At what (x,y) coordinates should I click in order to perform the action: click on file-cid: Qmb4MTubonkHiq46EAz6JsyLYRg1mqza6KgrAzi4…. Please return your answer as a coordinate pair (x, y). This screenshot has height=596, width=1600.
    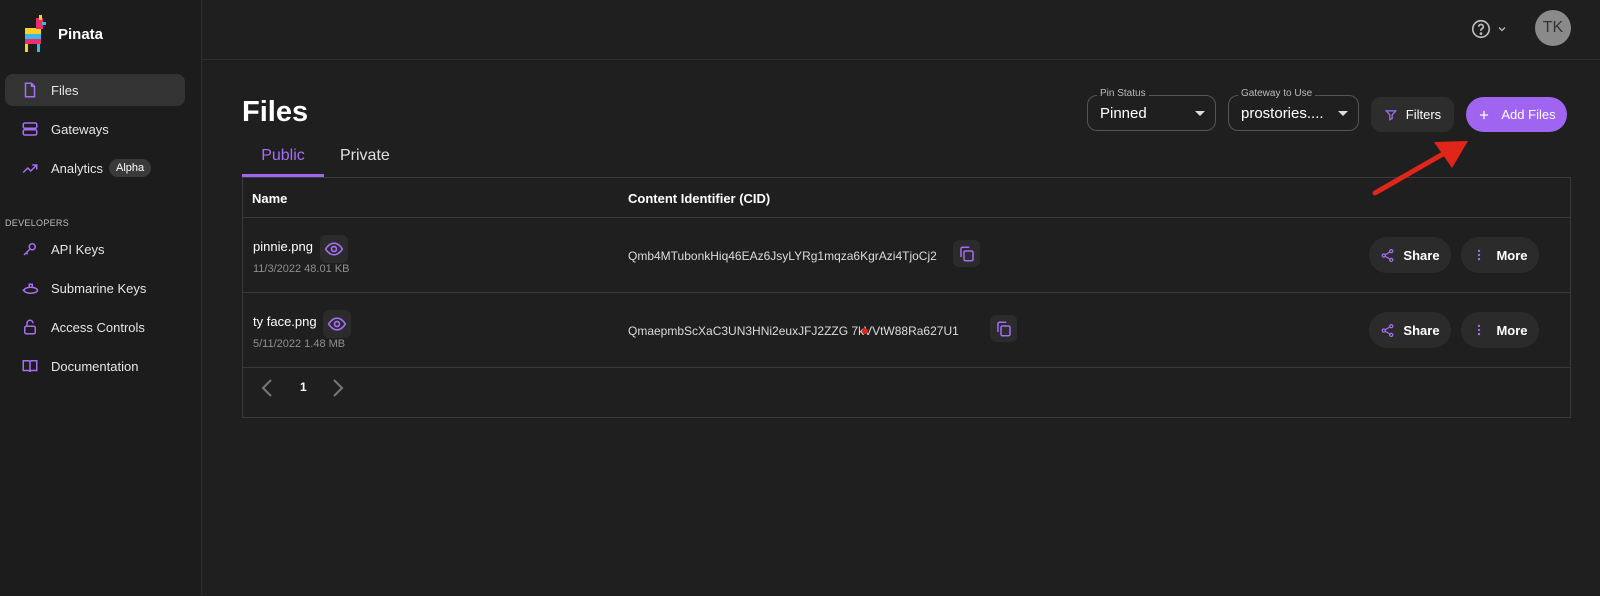
    Looking at the image, I should click on (782, 256).